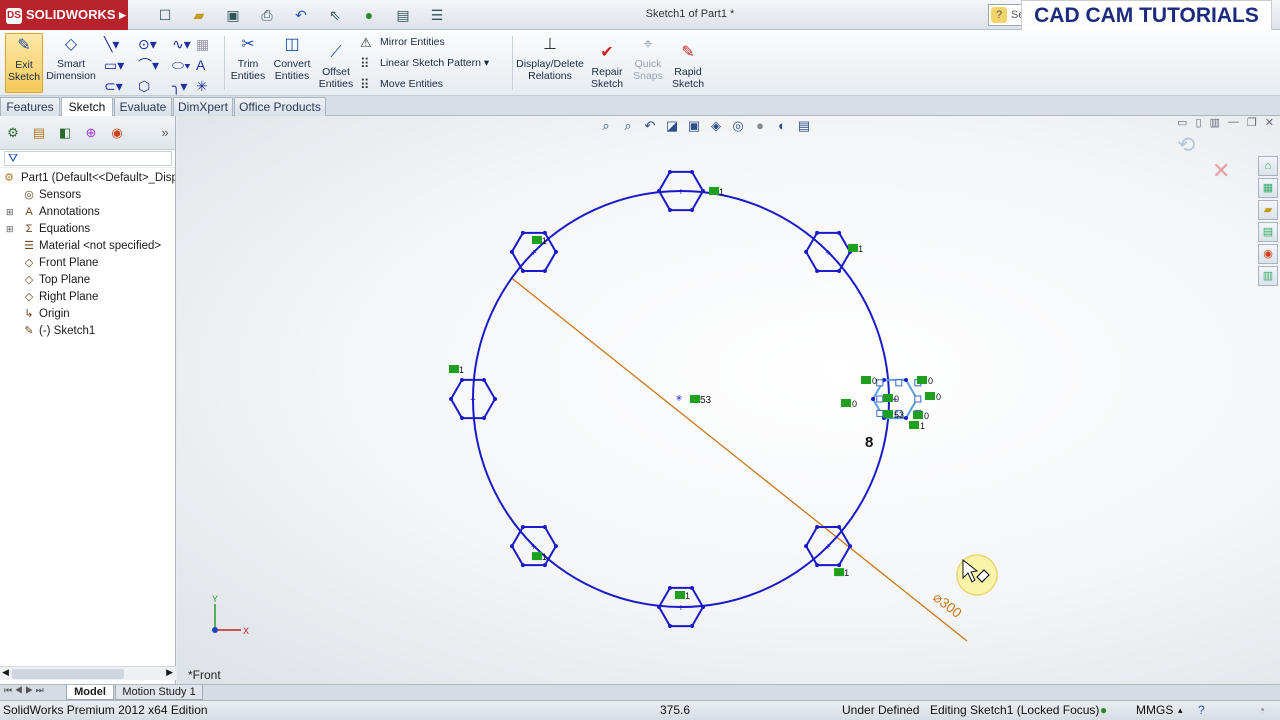 Image resolution: width=1280 pixels, height=720 pixels. What do you see at coordinates (433, 63) in the screenshot?
I see `linear-sketch-pattern-button: ⠿ Linear Sketch Pattern ▾` at bounding box center [433, 63].